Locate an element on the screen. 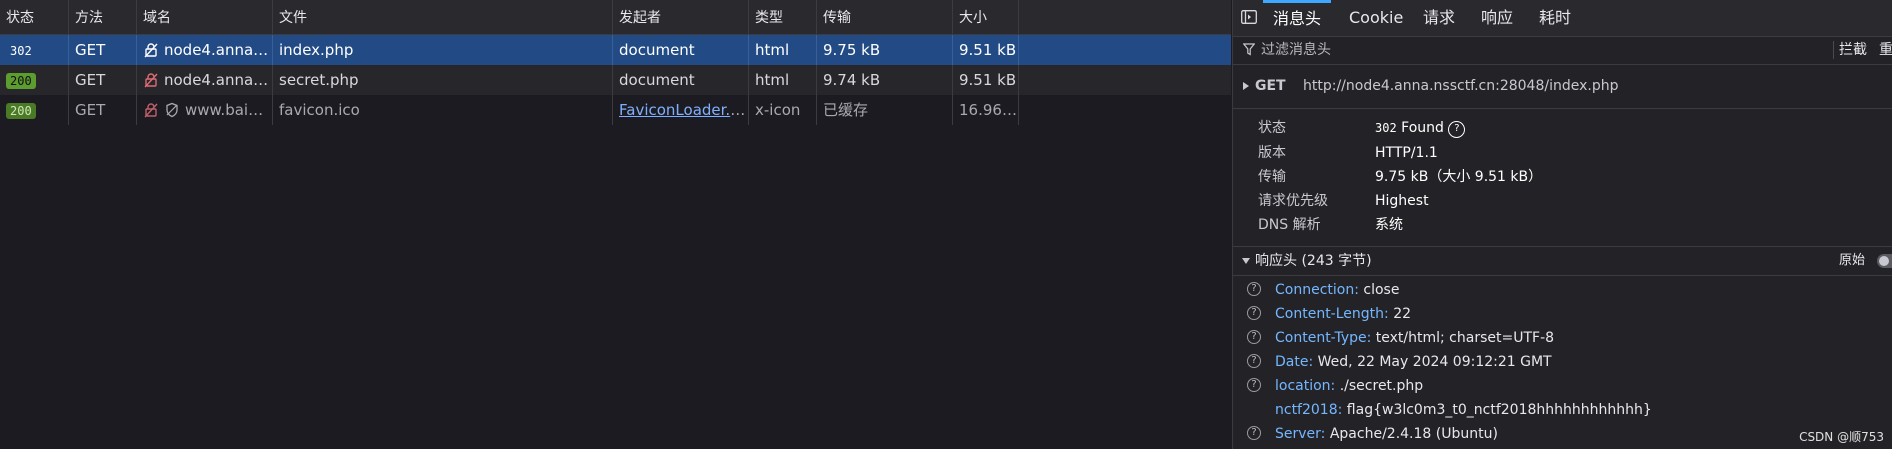  details-tabs: 消息头 Cookie 请求 响应 耗时 is located at coordinates (1562, 18).